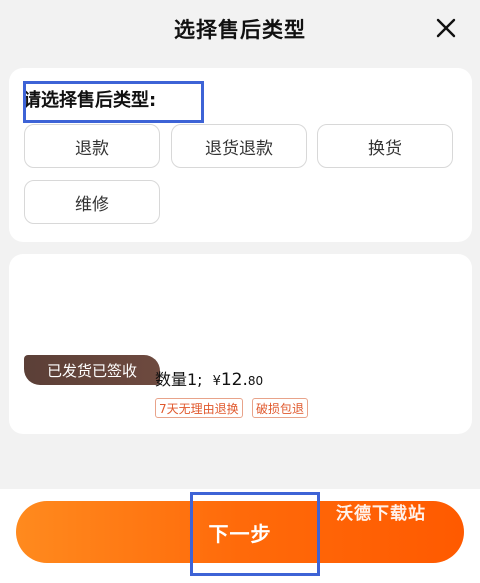 The image size is (480, 583). What do you see at coordinates (240, 532) in the screenshot?
I see `next-step-button: 下一步` at bounding box center [240, 532].